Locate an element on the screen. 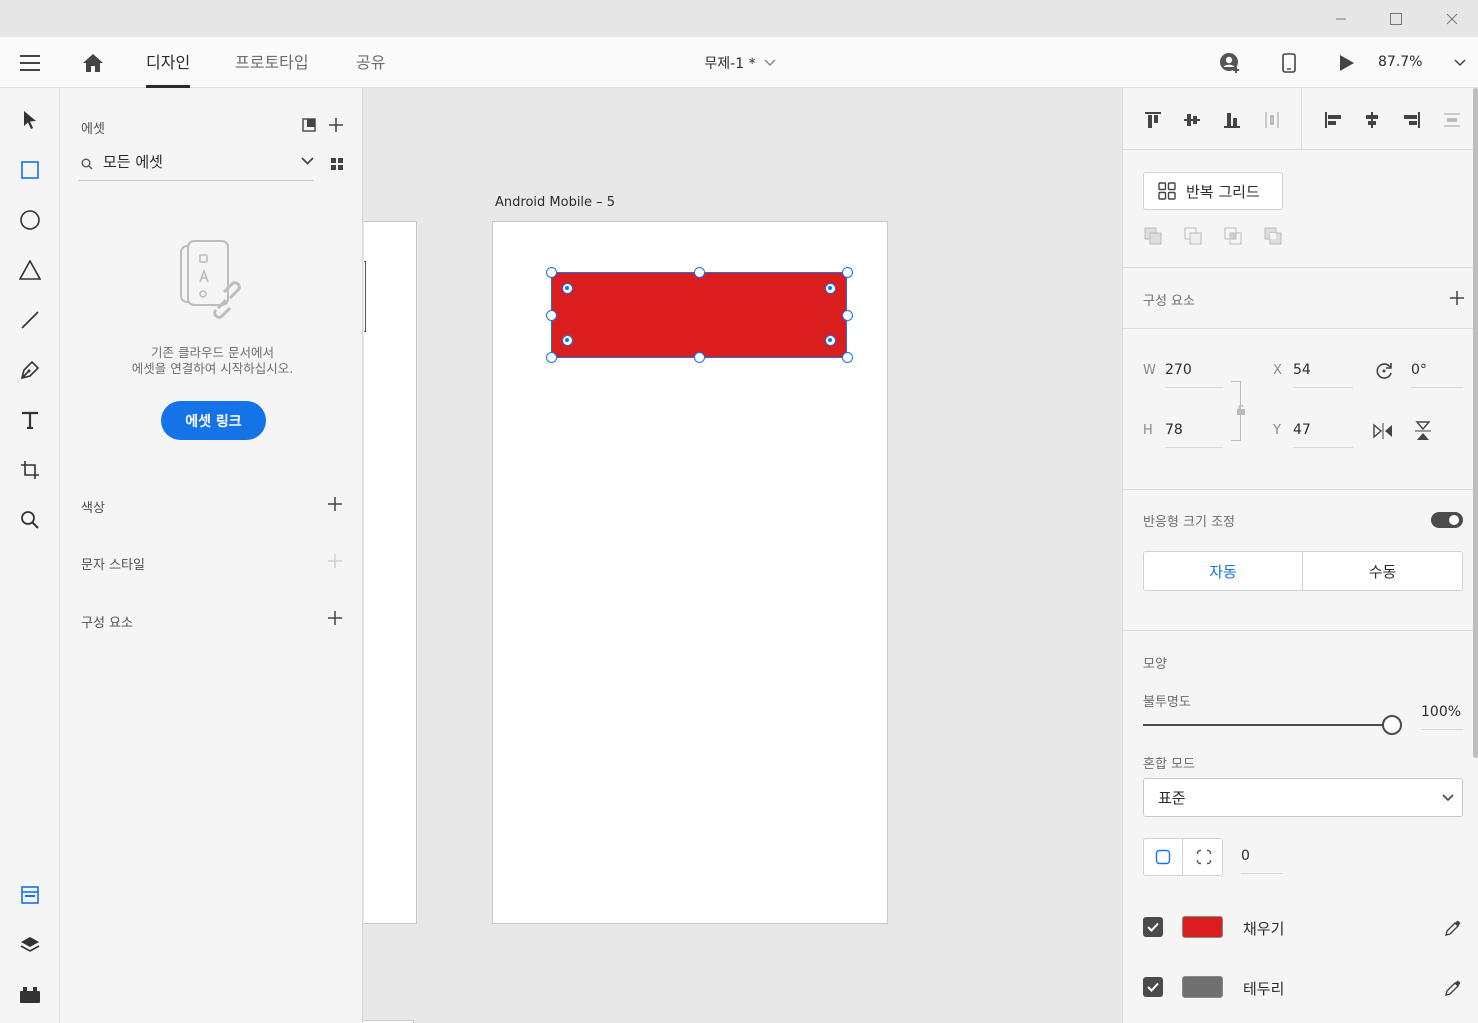 This screenshot has width=1478, height=1023. resize-mode-manual: 수동 is located at coordinates (1382, 571).